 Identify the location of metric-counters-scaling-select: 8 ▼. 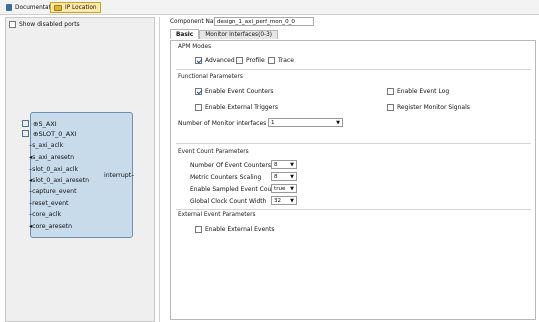
(284, 176).